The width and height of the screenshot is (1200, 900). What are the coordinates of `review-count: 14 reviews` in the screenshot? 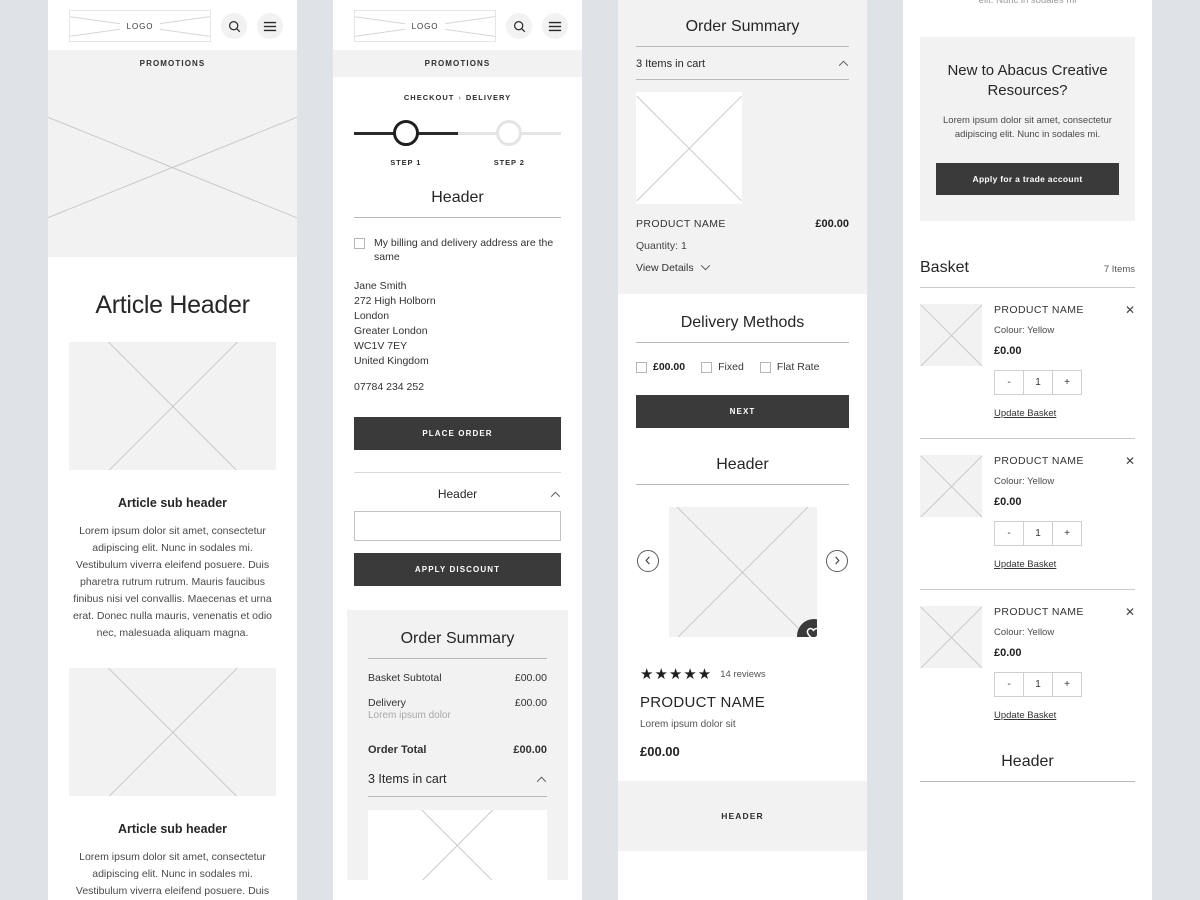 It's located at (742, 674).